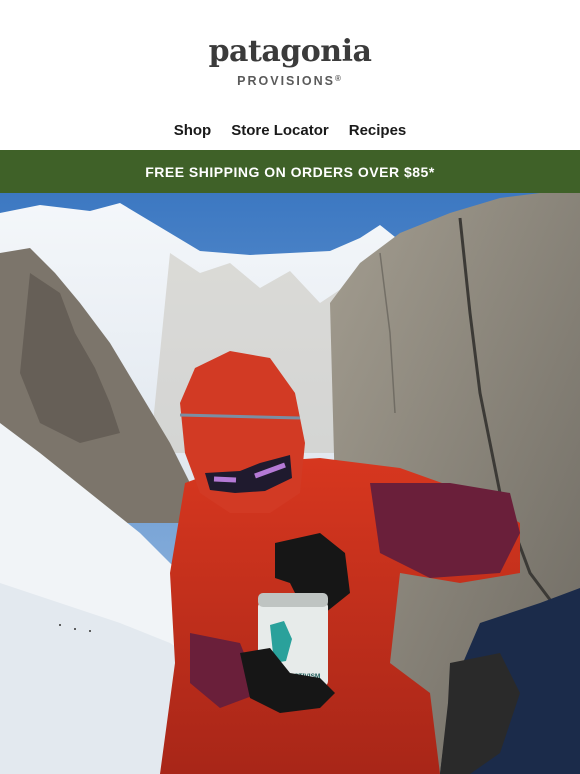 The height and width of the screenshot is (774, 580). I want to click on nav-store-locator-link: Store Locator, so click(280, 130).